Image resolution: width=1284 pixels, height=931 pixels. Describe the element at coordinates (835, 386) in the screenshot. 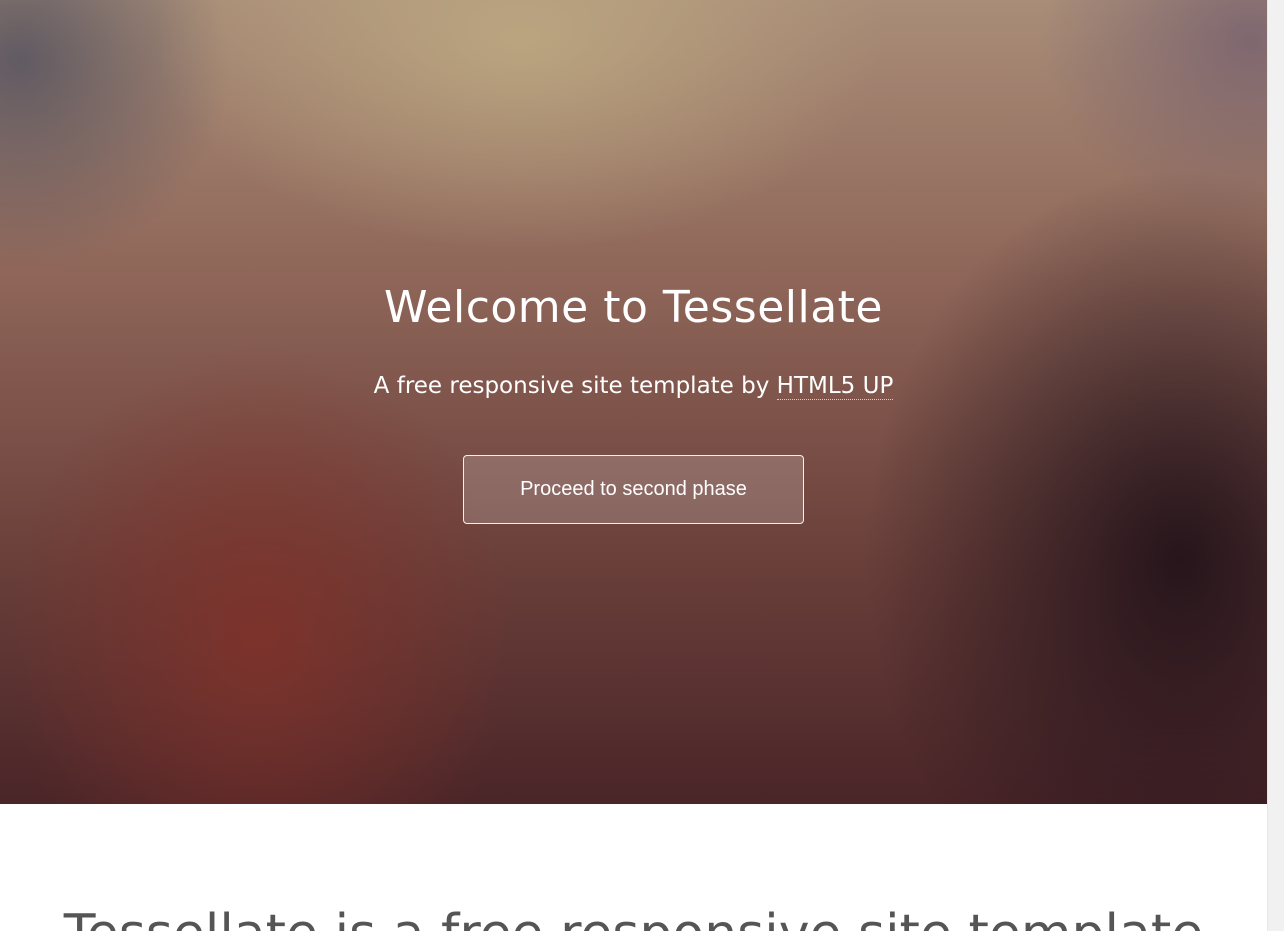

I see `html5up-link: HTML5 UP` at that location.